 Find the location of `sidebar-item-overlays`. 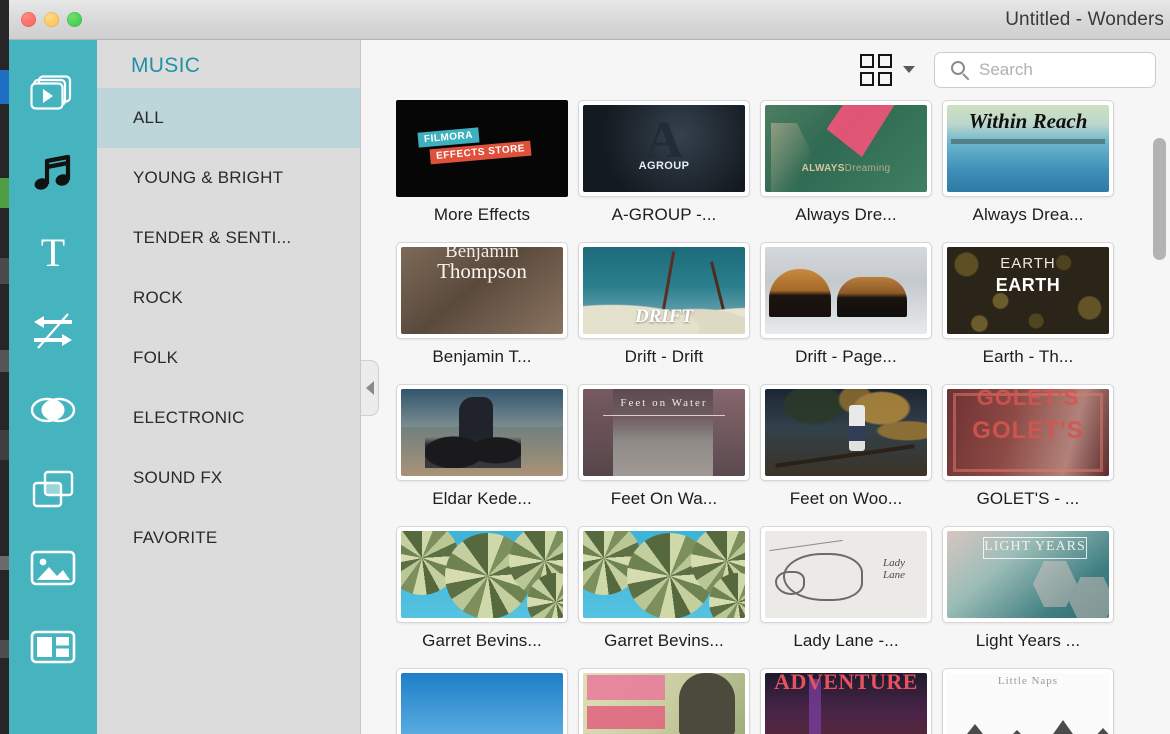

sidebar-item-overlays is located at coordinates (53, 489).